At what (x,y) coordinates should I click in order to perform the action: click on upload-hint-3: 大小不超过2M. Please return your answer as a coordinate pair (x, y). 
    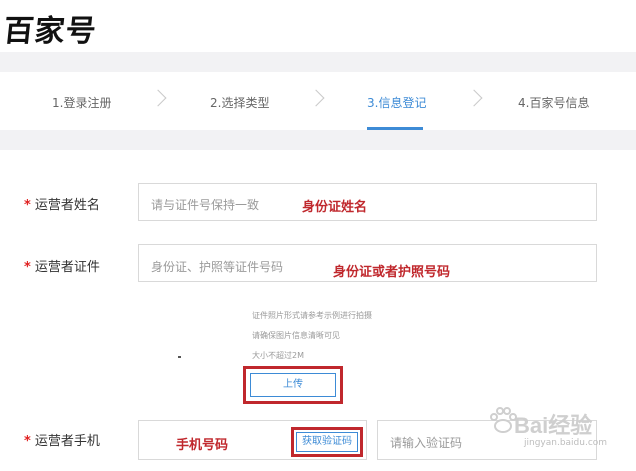
    Looking at the image, I should click on (278, 355).